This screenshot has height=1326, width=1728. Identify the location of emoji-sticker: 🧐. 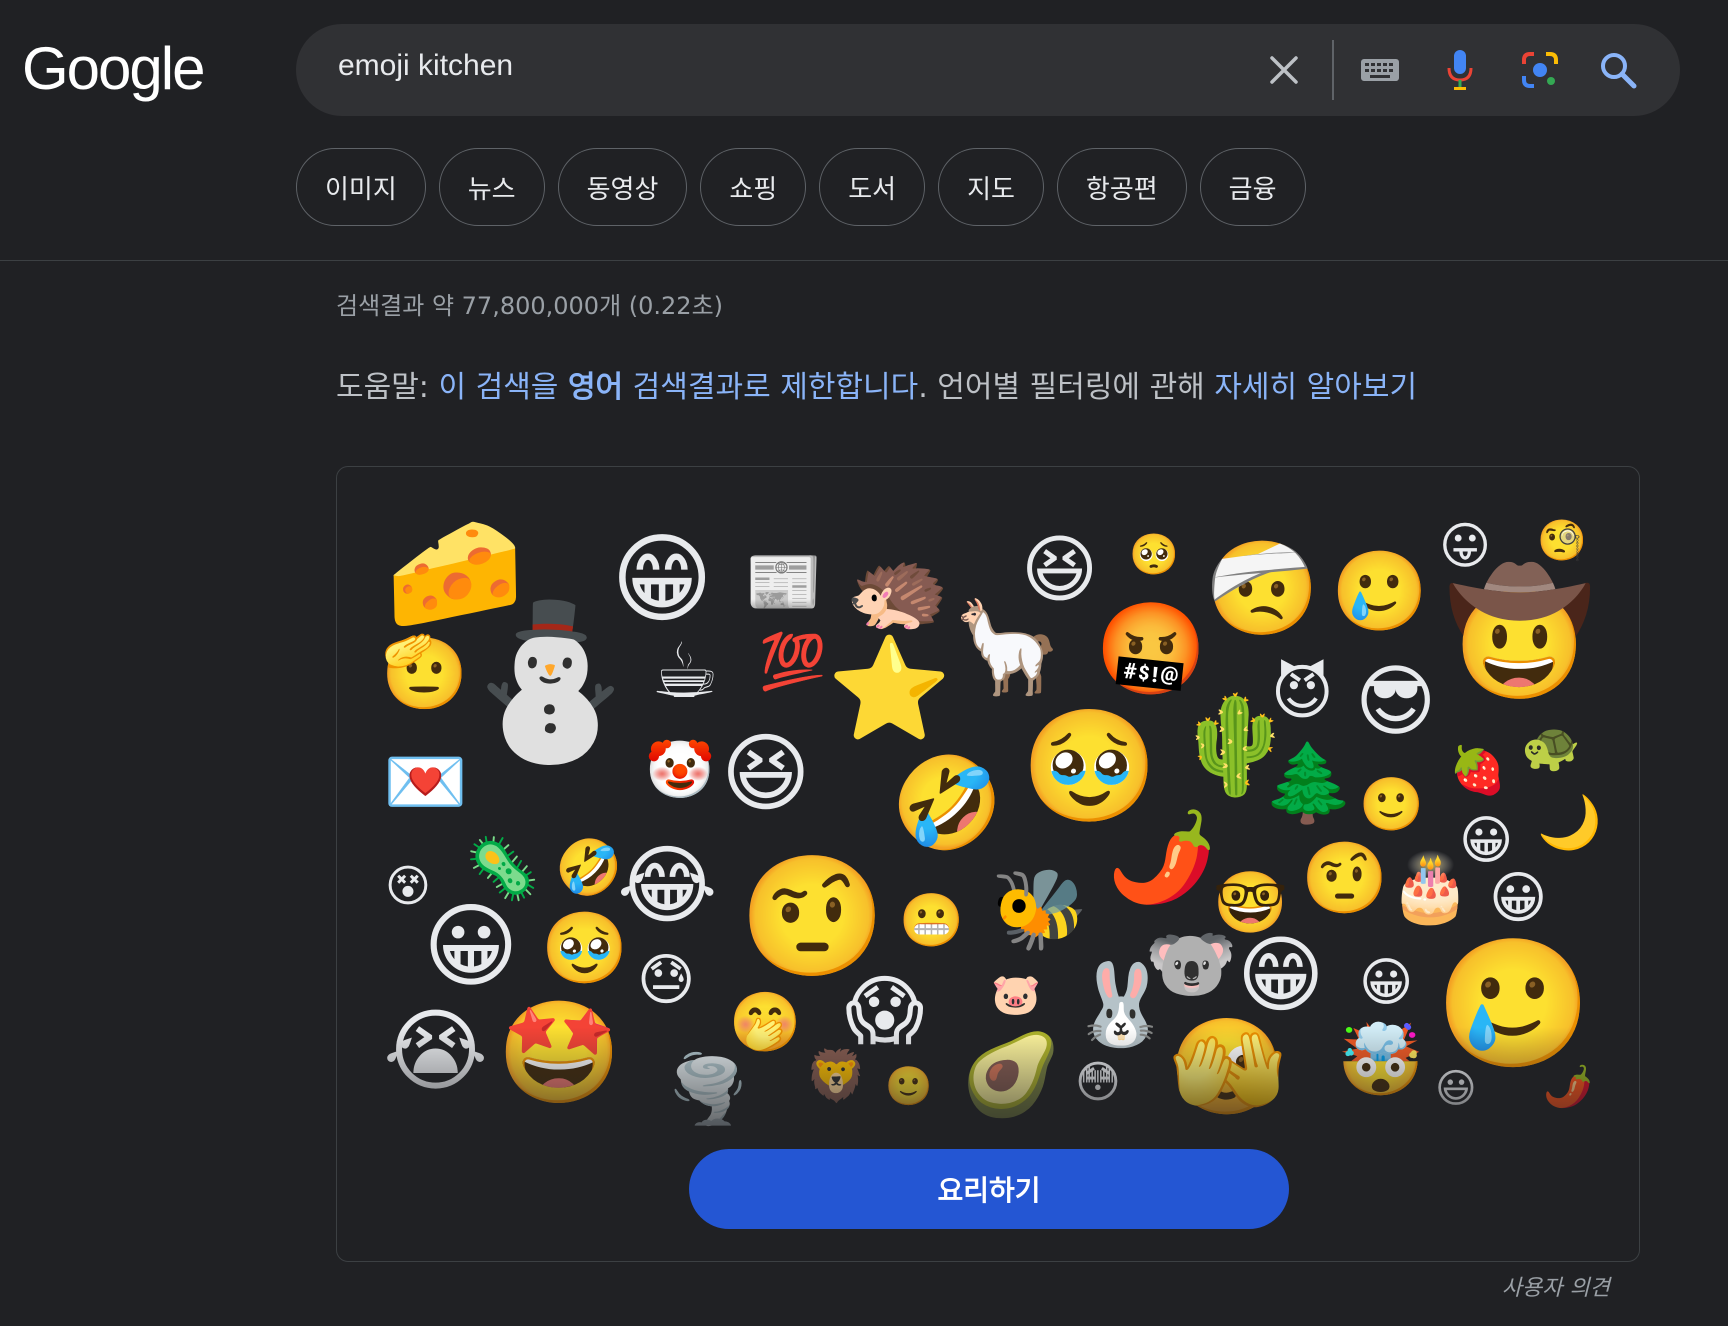
(1562, 541).